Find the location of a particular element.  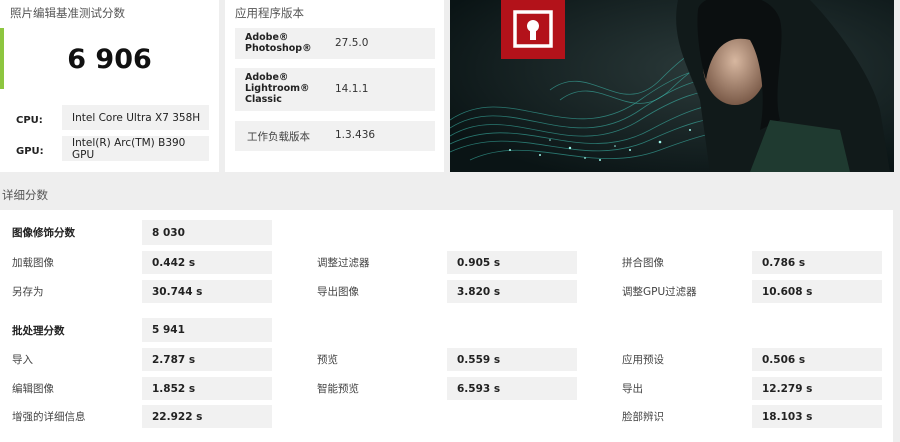

workload-name: 工作负载版本 is located at coordinates (278, 137).